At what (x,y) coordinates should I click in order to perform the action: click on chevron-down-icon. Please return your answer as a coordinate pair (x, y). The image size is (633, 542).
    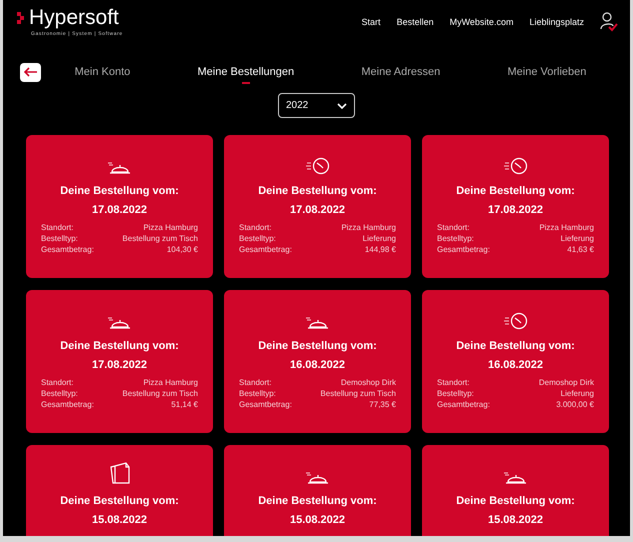
    Looking at the image, I should click on (342, 105).